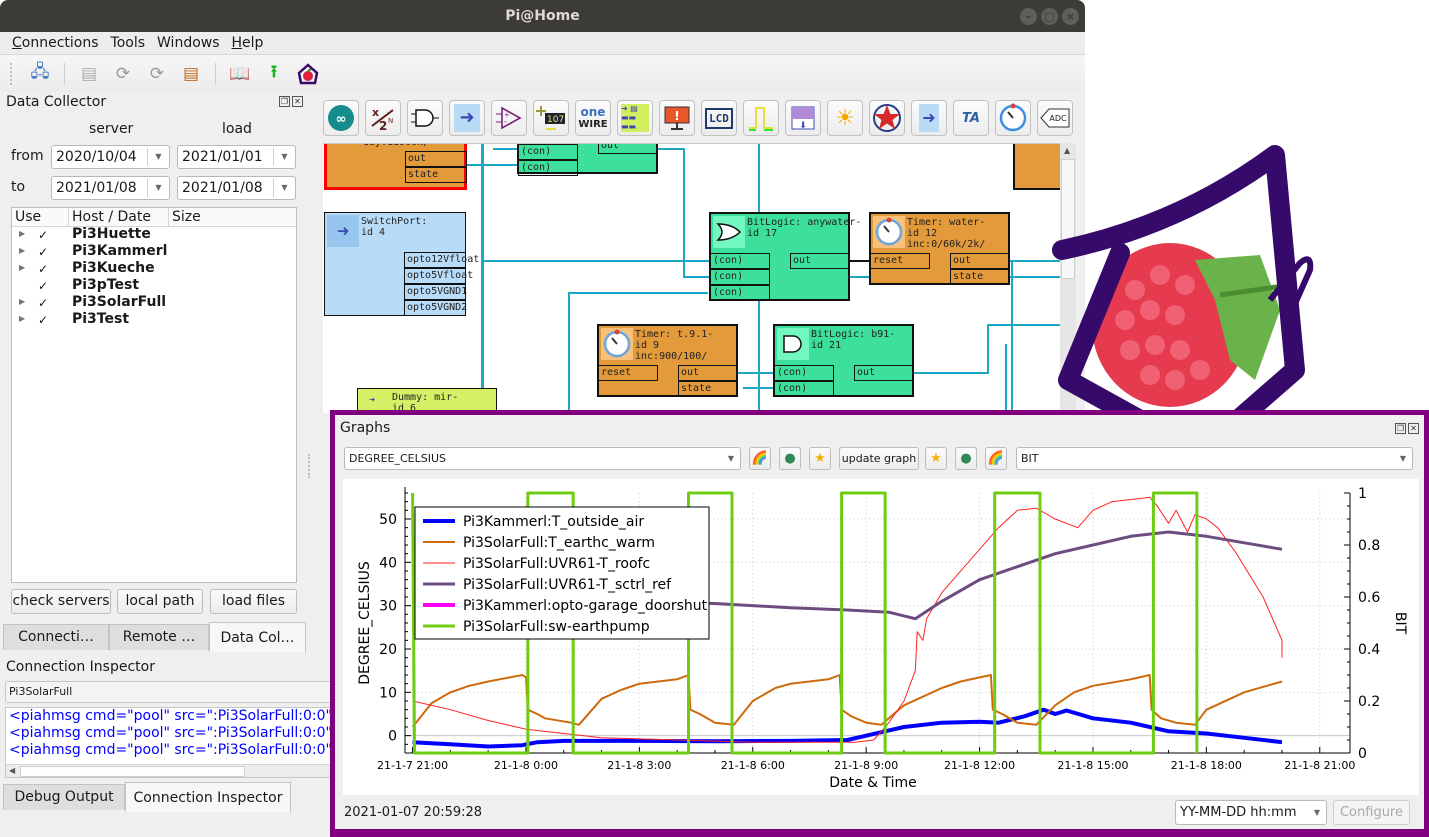 This screenshot has height=837, width=1429. What do you see at coordinates (12, 771) in the screenshot?
I see `scroll-left-icon: ◀` at bounding box center [12, 771].